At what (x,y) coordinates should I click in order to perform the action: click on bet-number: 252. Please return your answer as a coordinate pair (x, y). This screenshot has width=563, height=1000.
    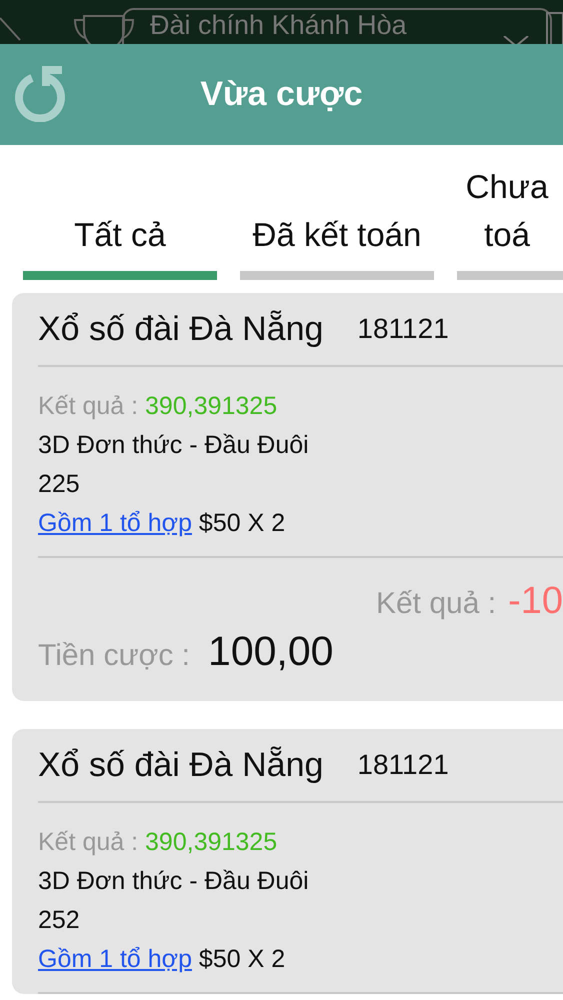
    Looking at the image, I should click on (59, 920).